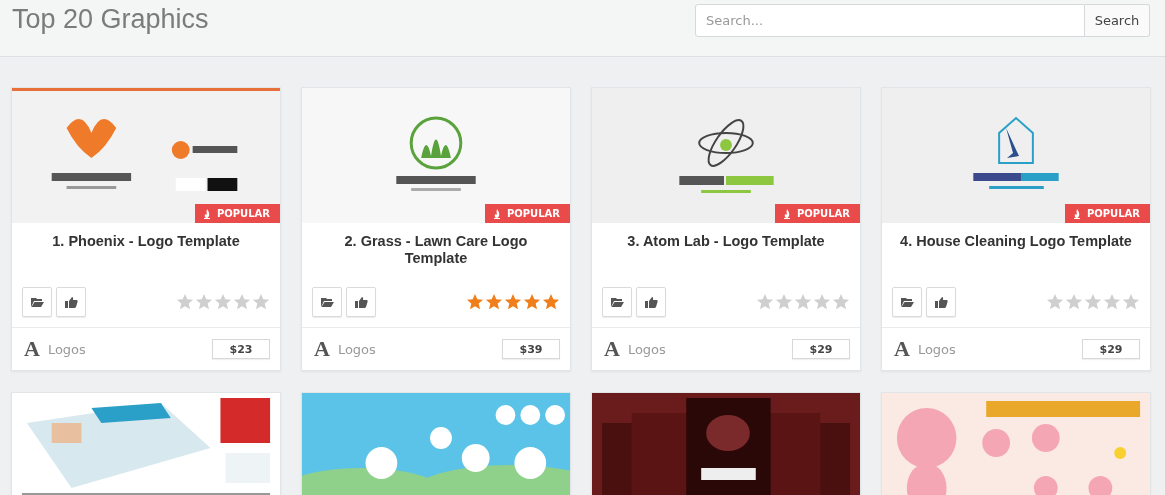 The image size is (1165, 495). Describe the element at coordinates (110, 19) in the screenshot. I see `page-title: Top 20 Graphics` at that location.